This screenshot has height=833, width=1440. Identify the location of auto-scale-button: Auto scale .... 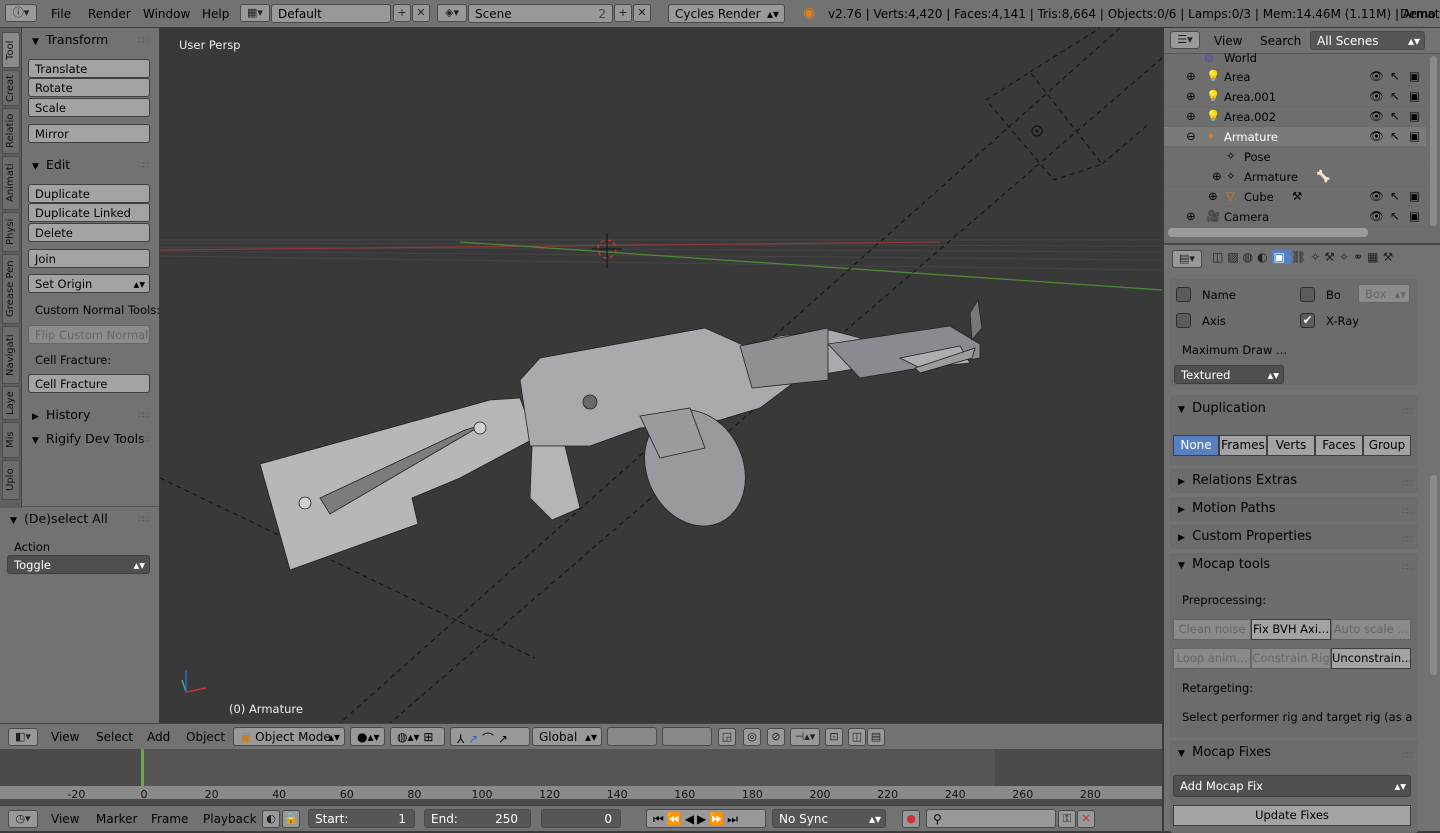
(1371, 629).